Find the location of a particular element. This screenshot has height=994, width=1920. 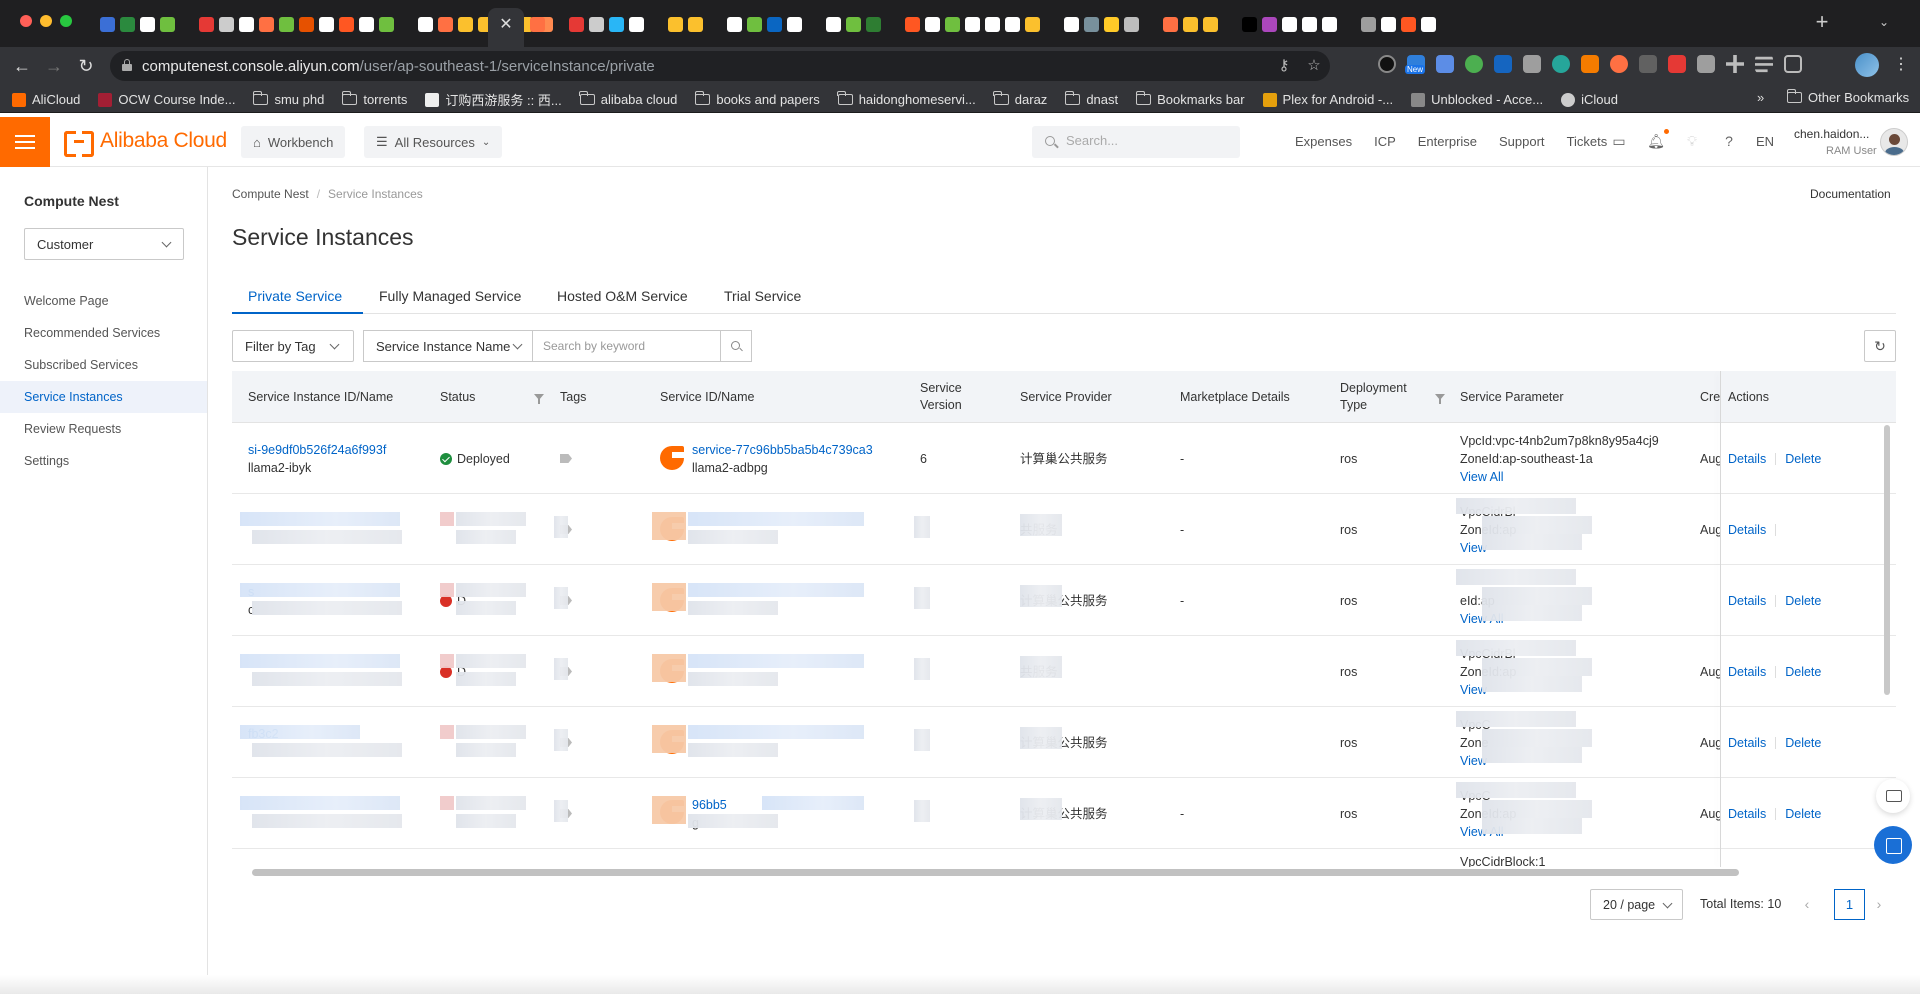

bookmark-item: dnast is located at coordinates (1091, 99).